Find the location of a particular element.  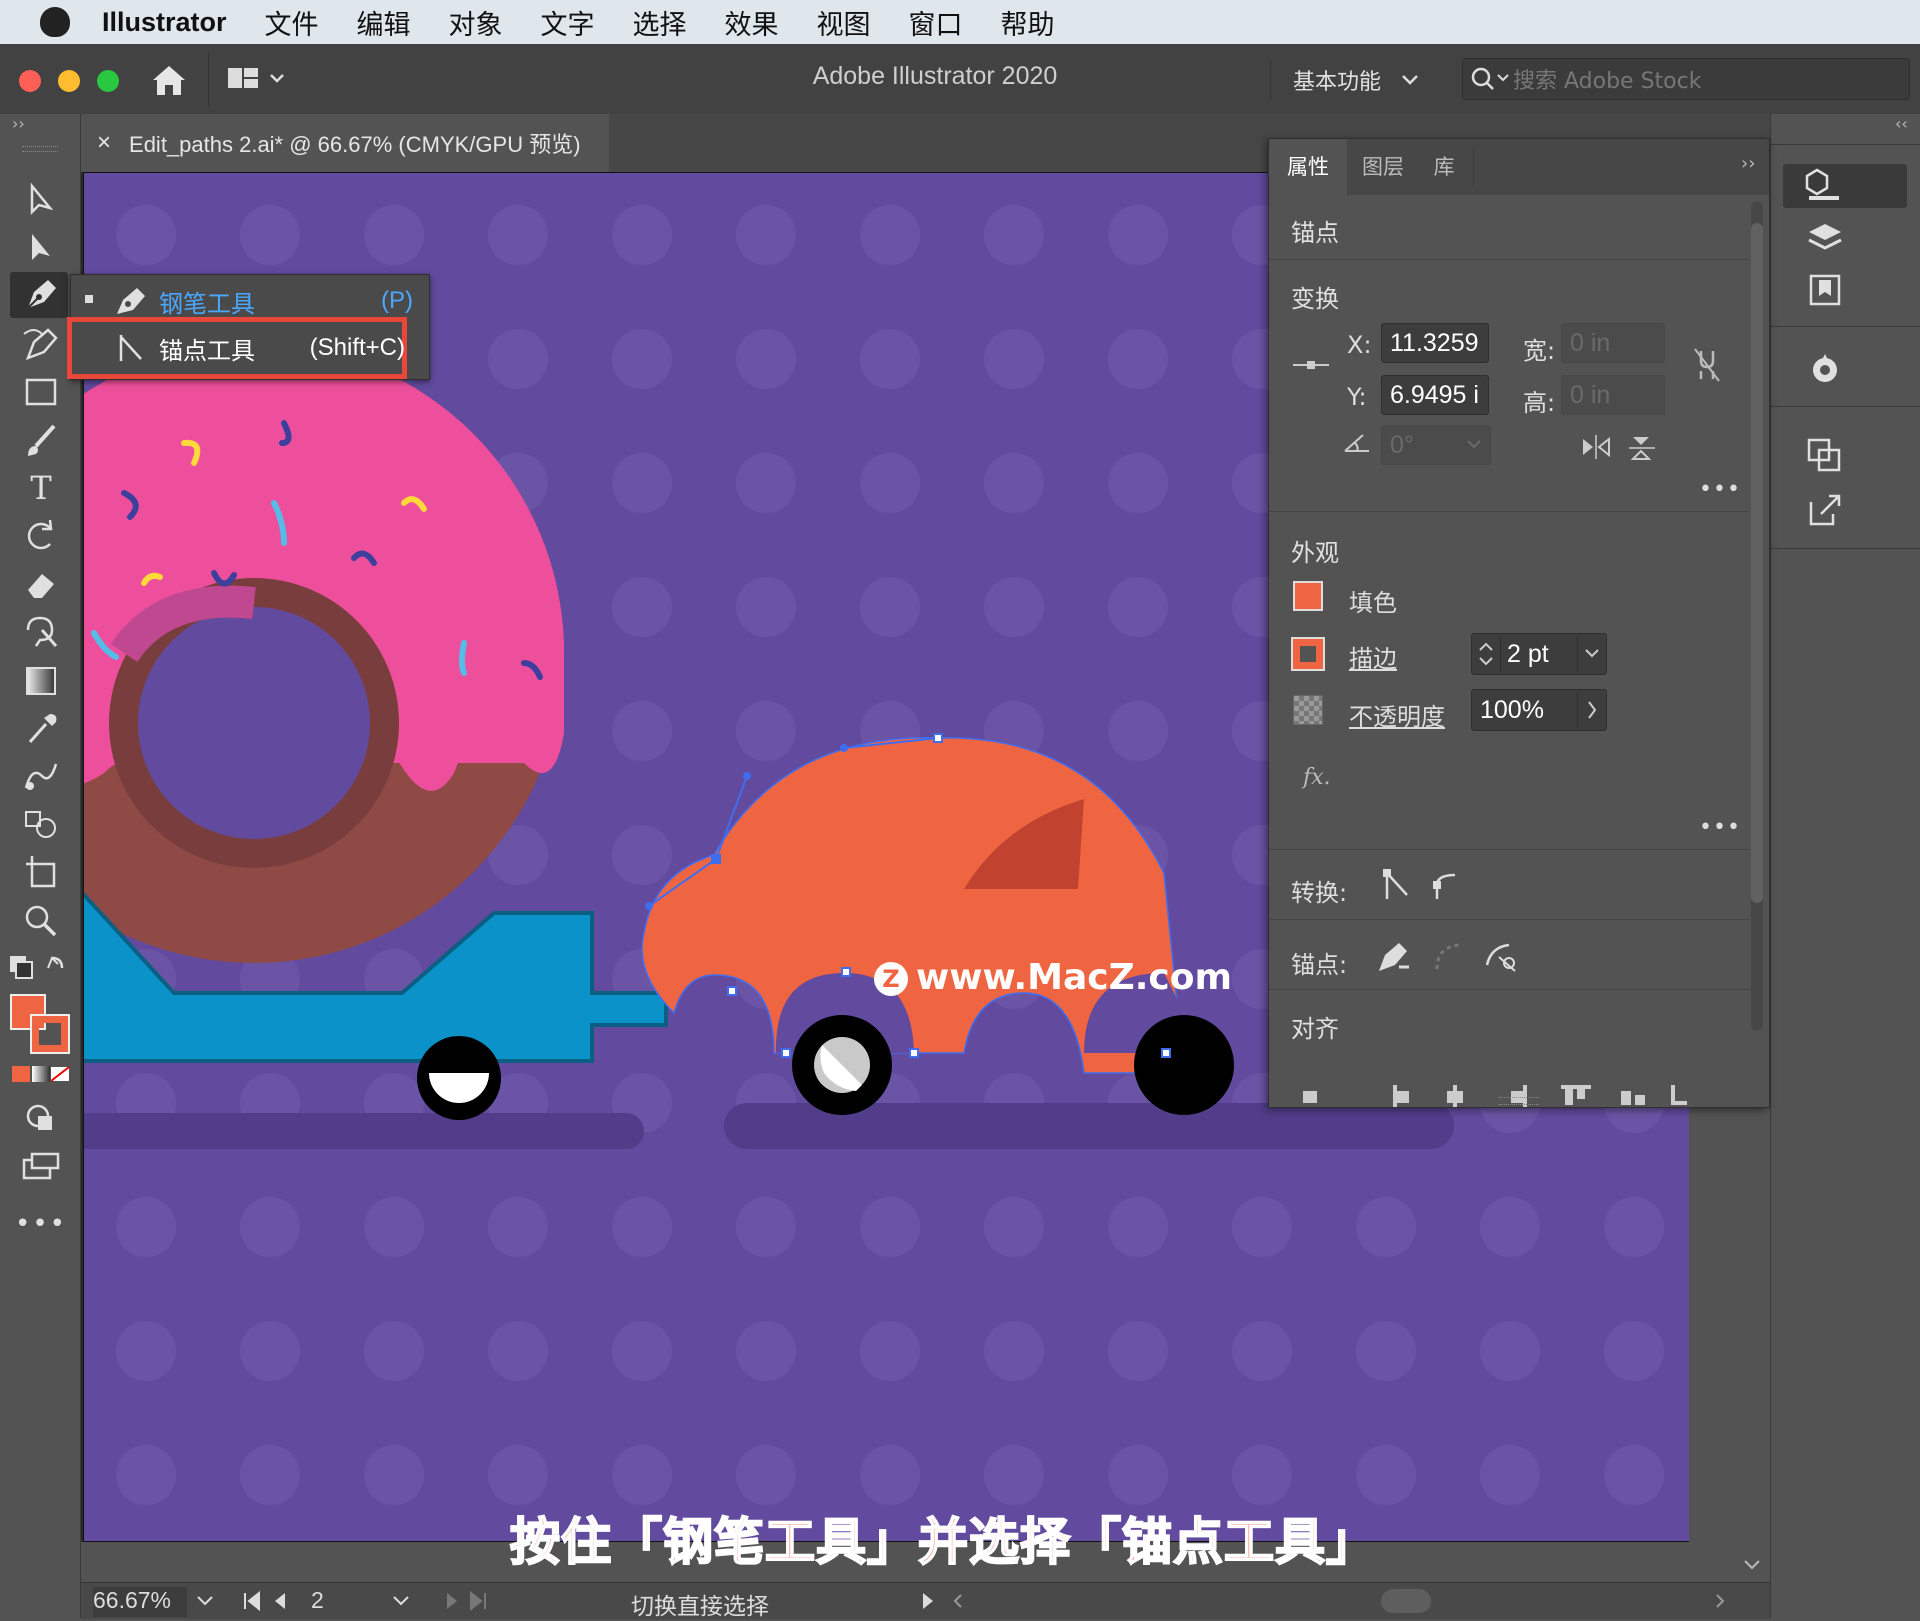

edit-toolbar-icon: ••• is located at coordinates (40, 1224).